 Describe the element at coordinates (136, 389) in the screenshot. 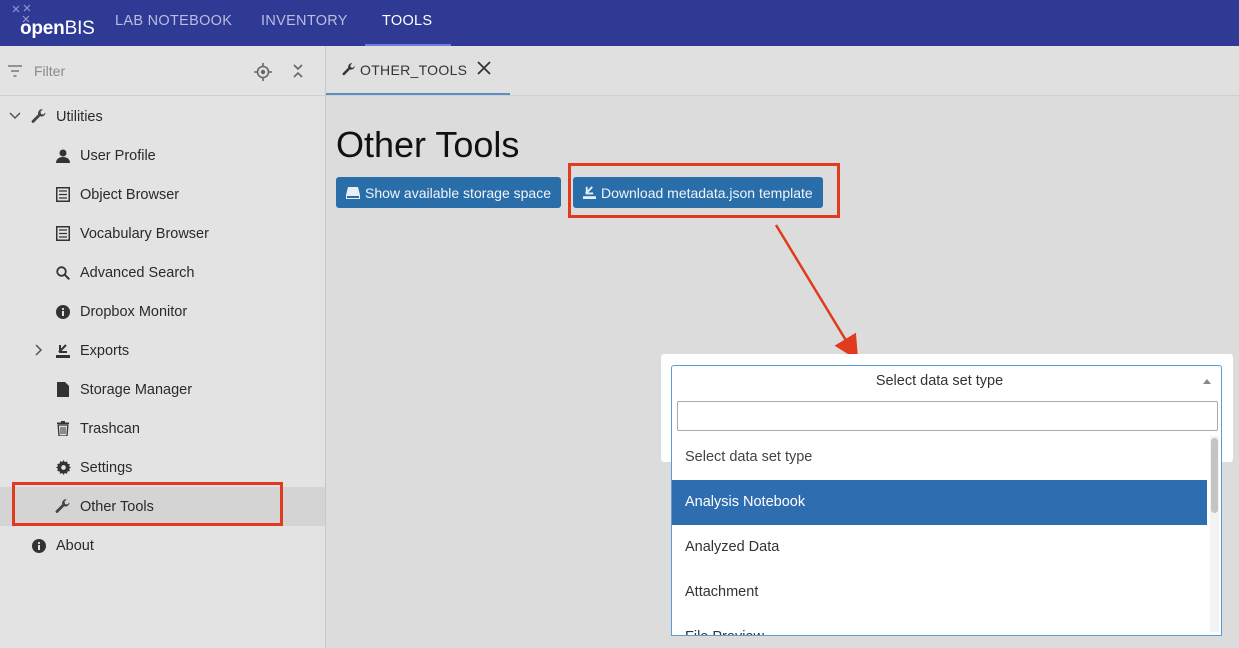

I see `sidebar-item-label: Storage Manager` at that location.